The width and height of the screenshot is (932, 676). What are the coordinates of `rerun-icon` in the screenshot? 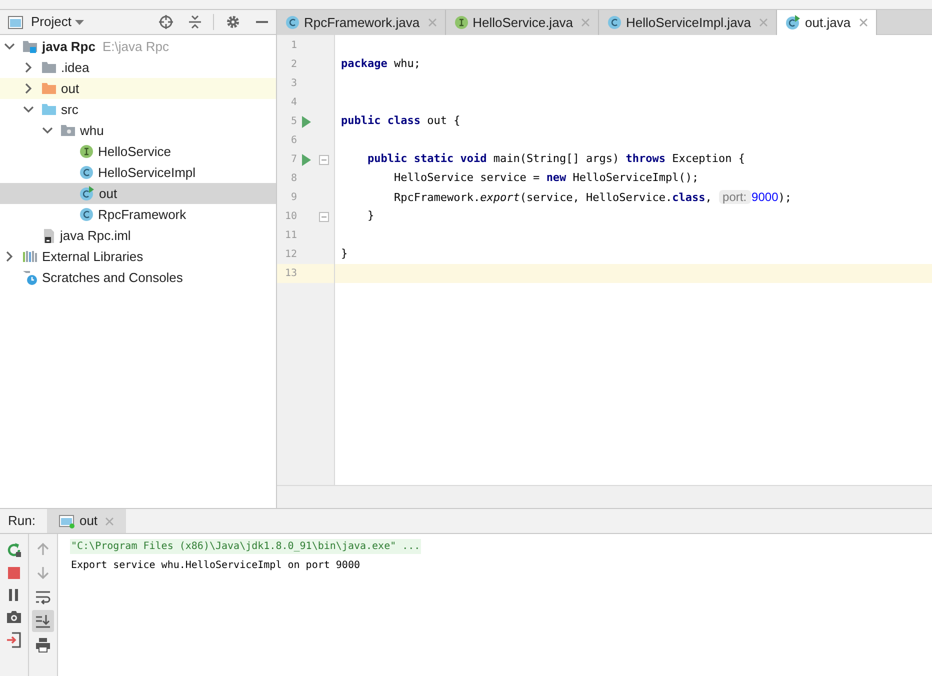 It's located at (14, 550).